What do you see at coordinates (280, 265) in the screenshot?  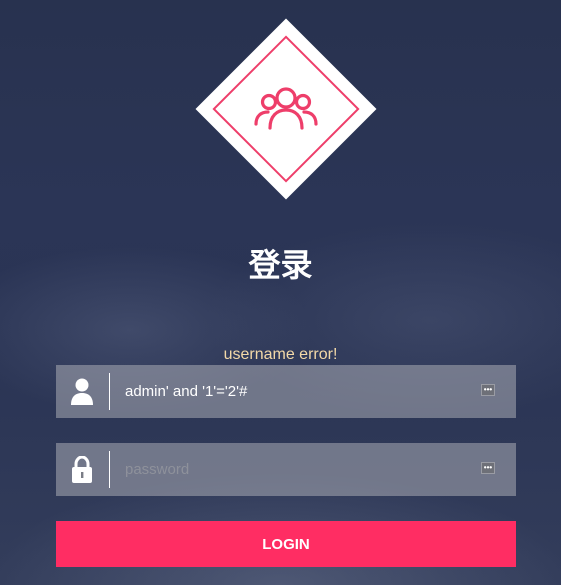 I see `page-title: 登录` at bounding box center [280, 265].